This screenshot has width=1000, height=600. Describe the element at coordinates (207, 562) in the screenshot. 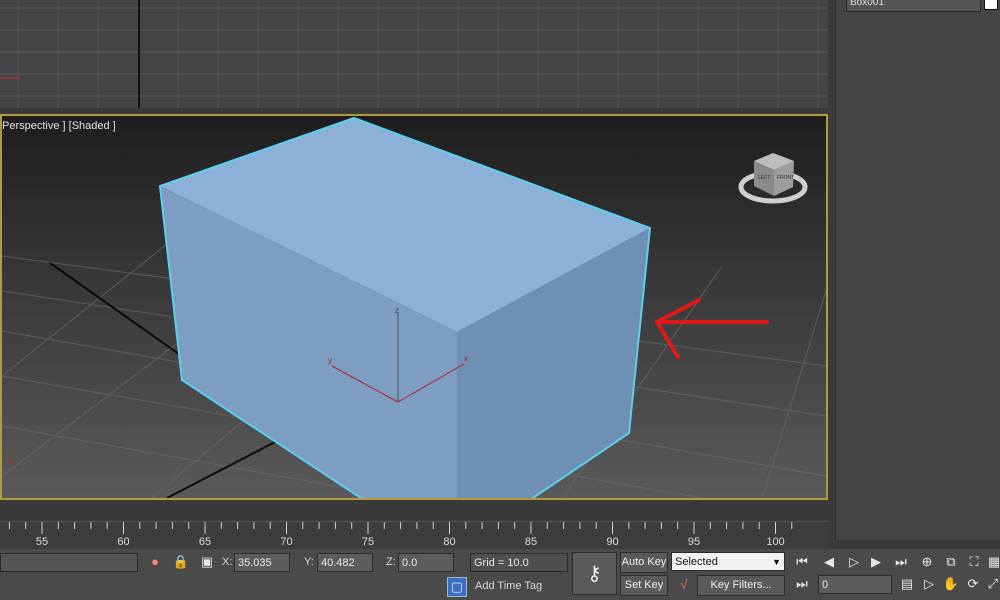

I see `absolute-mode-icon: ▣` at that location.